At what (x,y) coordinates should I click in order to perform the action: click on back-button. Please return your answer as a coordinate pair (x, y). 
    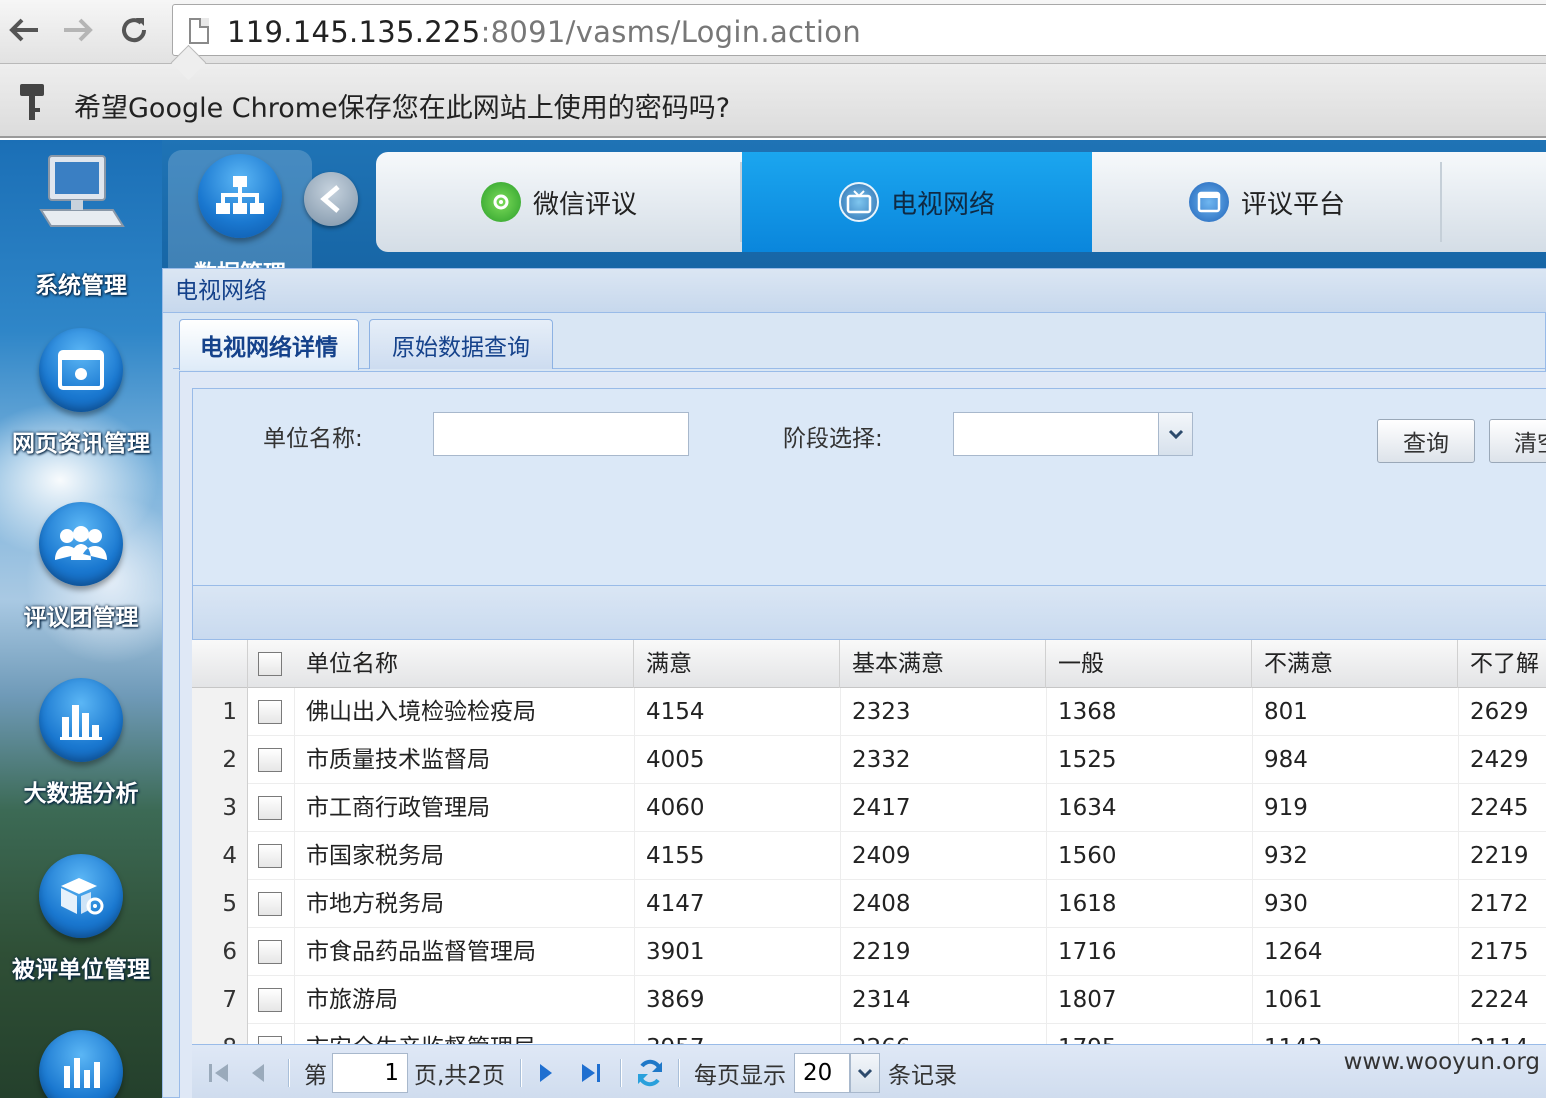
    Looking at the image, I should click on (24, 30).